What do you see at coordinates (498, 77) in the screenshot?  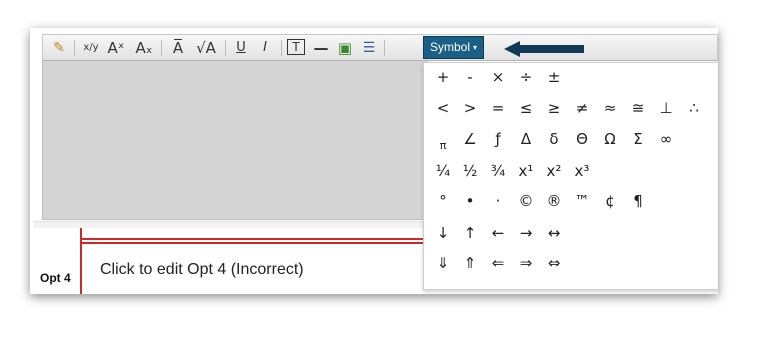 I see `symbol-multiply: ×` at bounding box center [498, 77].